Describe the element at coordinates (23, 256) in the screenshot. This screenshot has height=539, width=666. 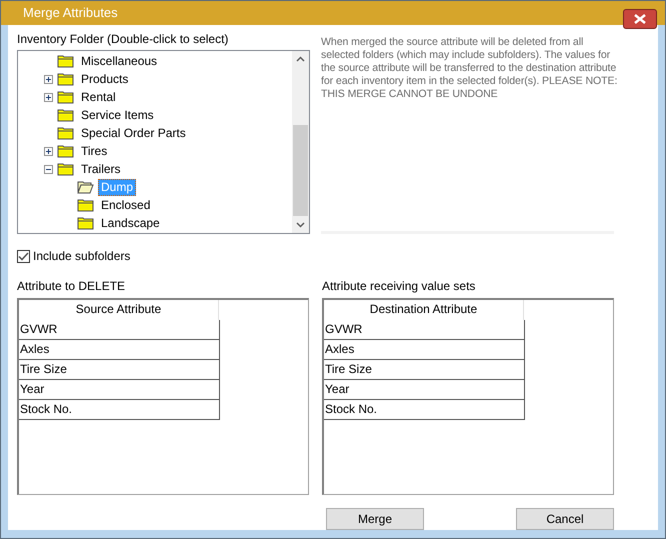
I see `include-subfolders-checkbox` at that location.